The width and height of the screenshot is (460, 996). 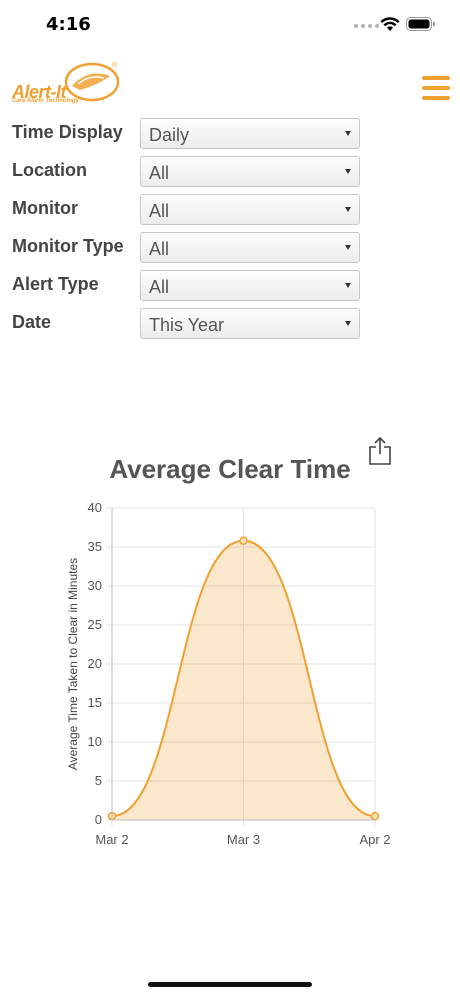 I want to click on monitor-type-select: All, so click(x=250, y=247).